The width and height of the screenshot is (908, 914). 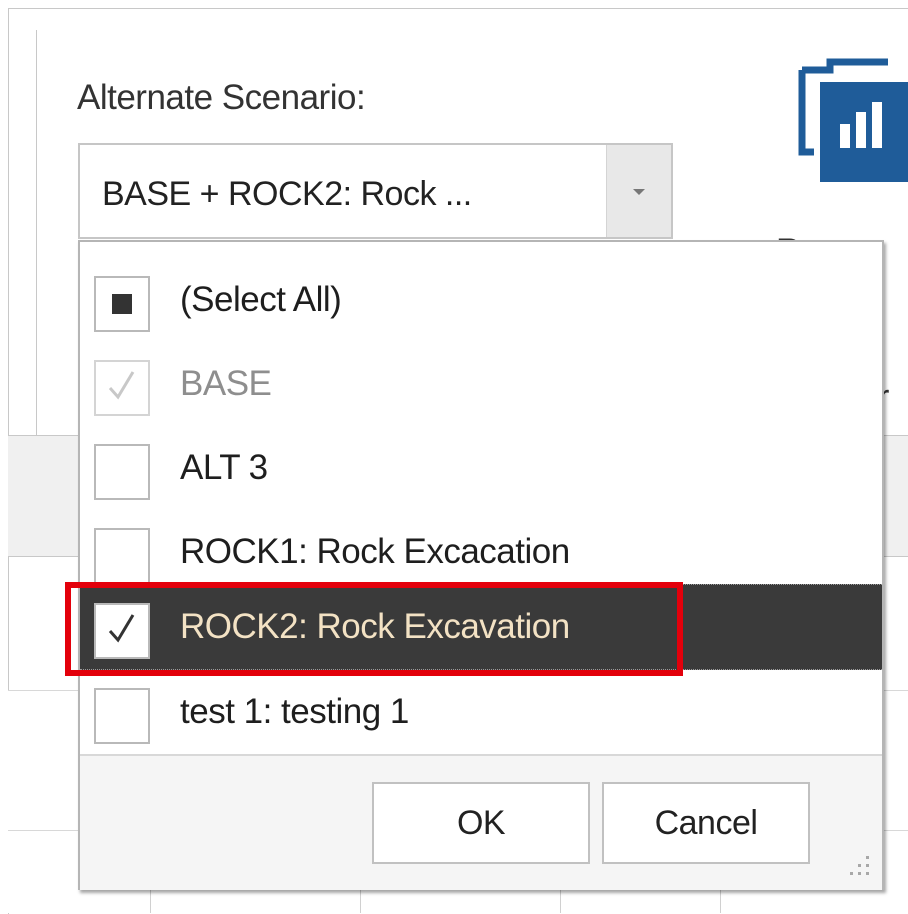 What do you see at coordinates (481, 712) in the screenshot?
I see `list-item-test-1: test 1: testing 1` at bounding box center [481, 712].